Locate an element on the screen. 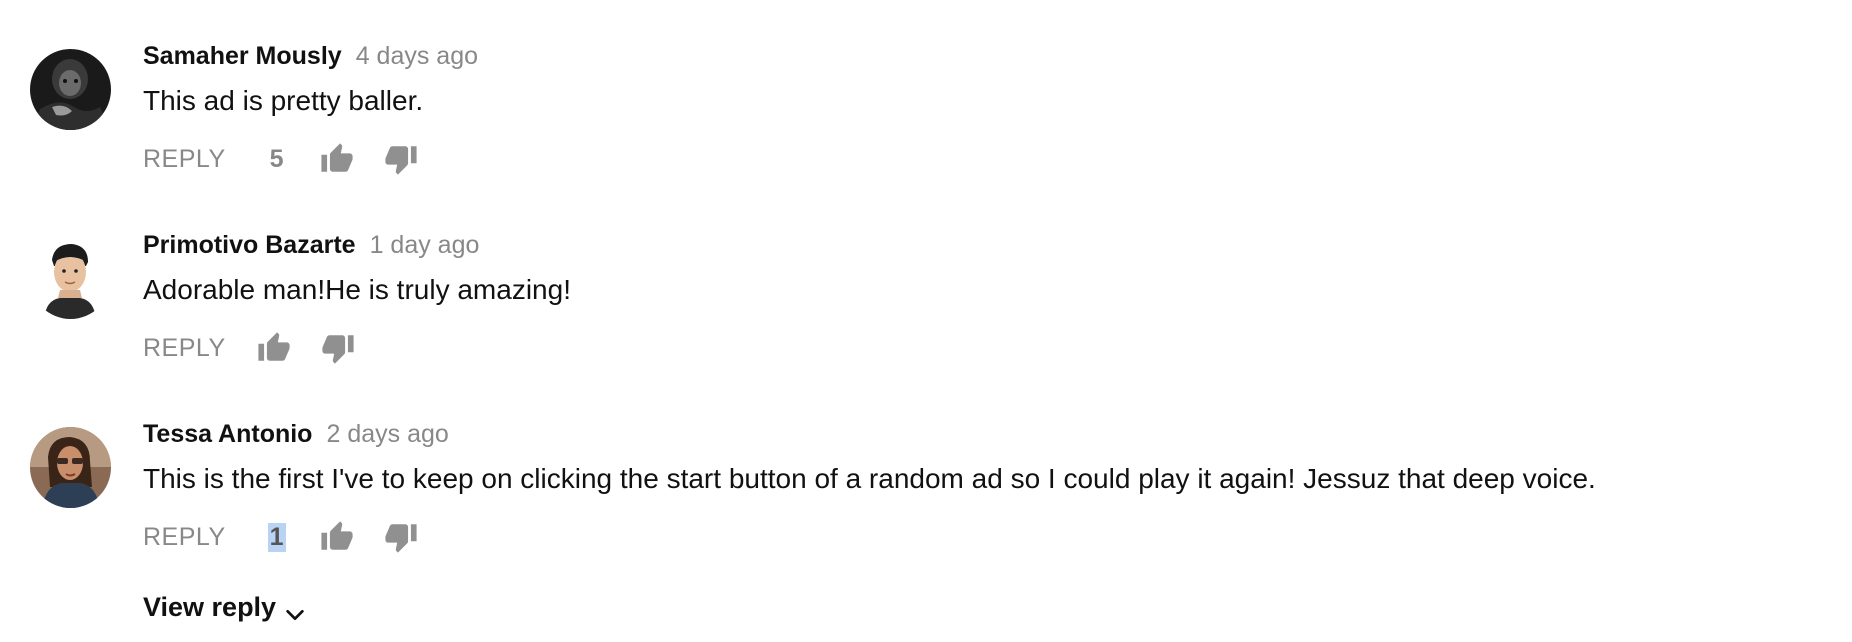 The width and height of the screenshot is (1852, 642). comment-text: Adorable man!He is truly amazing! is located at coordinates (357, 289).